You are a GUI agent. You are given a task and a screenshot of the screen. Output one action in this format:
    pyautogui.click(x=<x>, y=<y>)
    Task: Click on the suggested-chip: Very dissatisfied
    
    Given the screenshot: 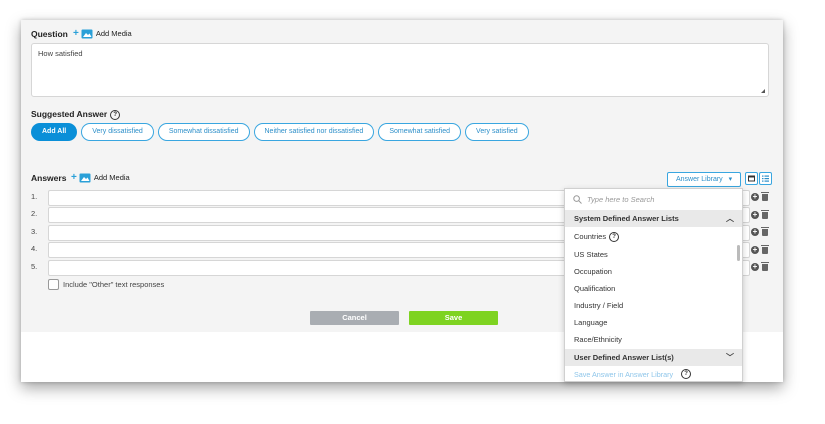 What is the action you would take?
    pyautogui.click(x=117, y=132)
    